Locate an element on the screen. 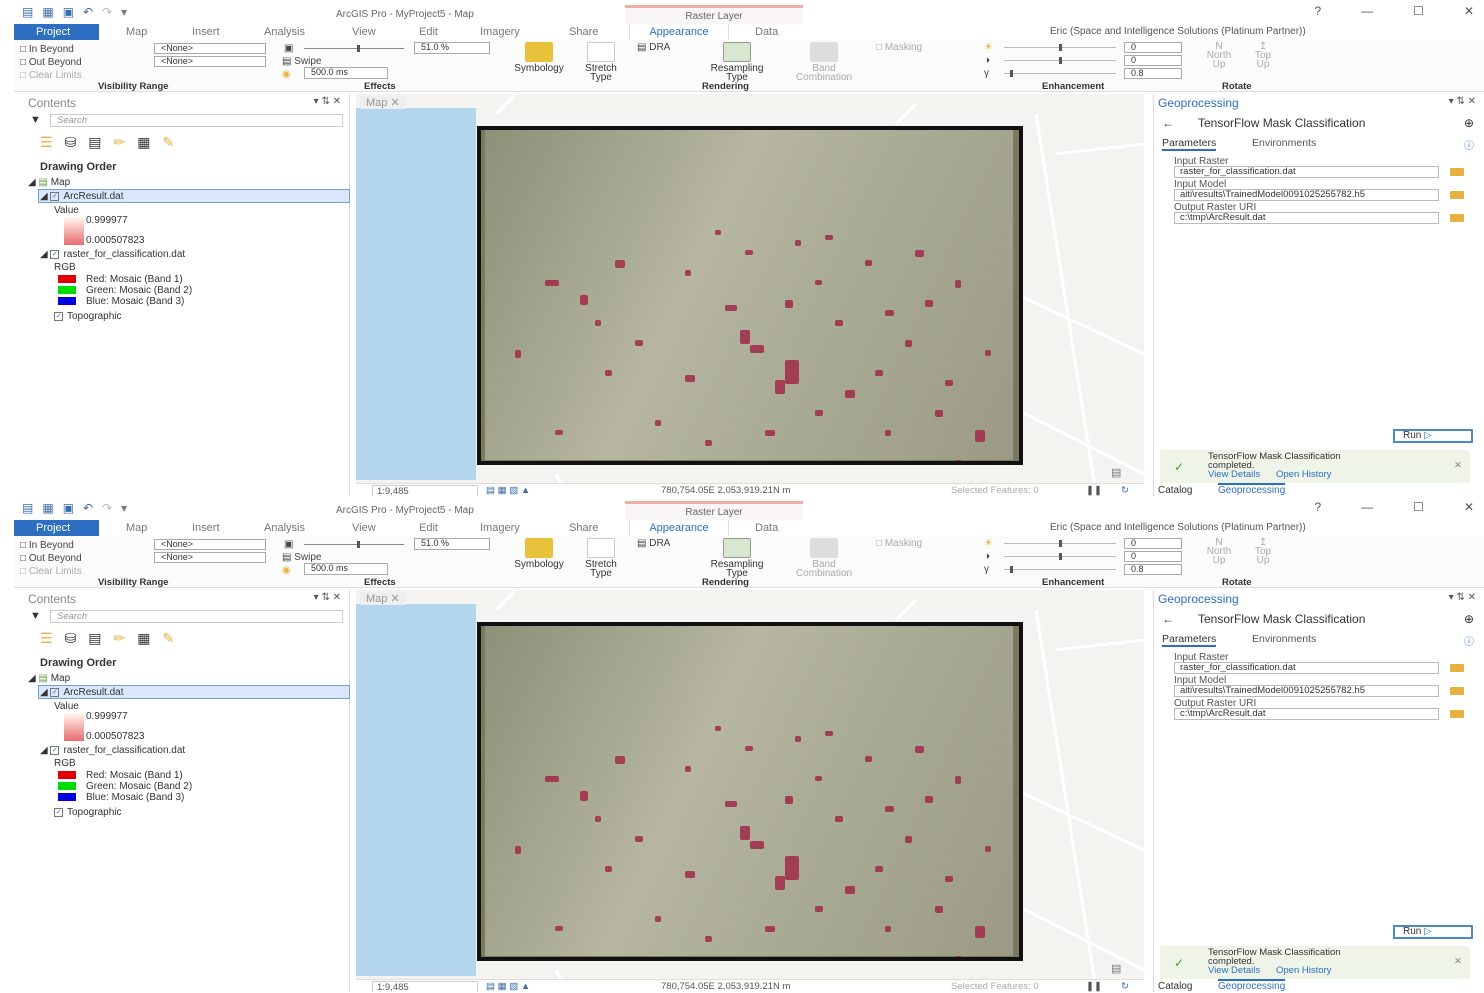  view-details-link: View Details is located at coordinates (1234, 474).